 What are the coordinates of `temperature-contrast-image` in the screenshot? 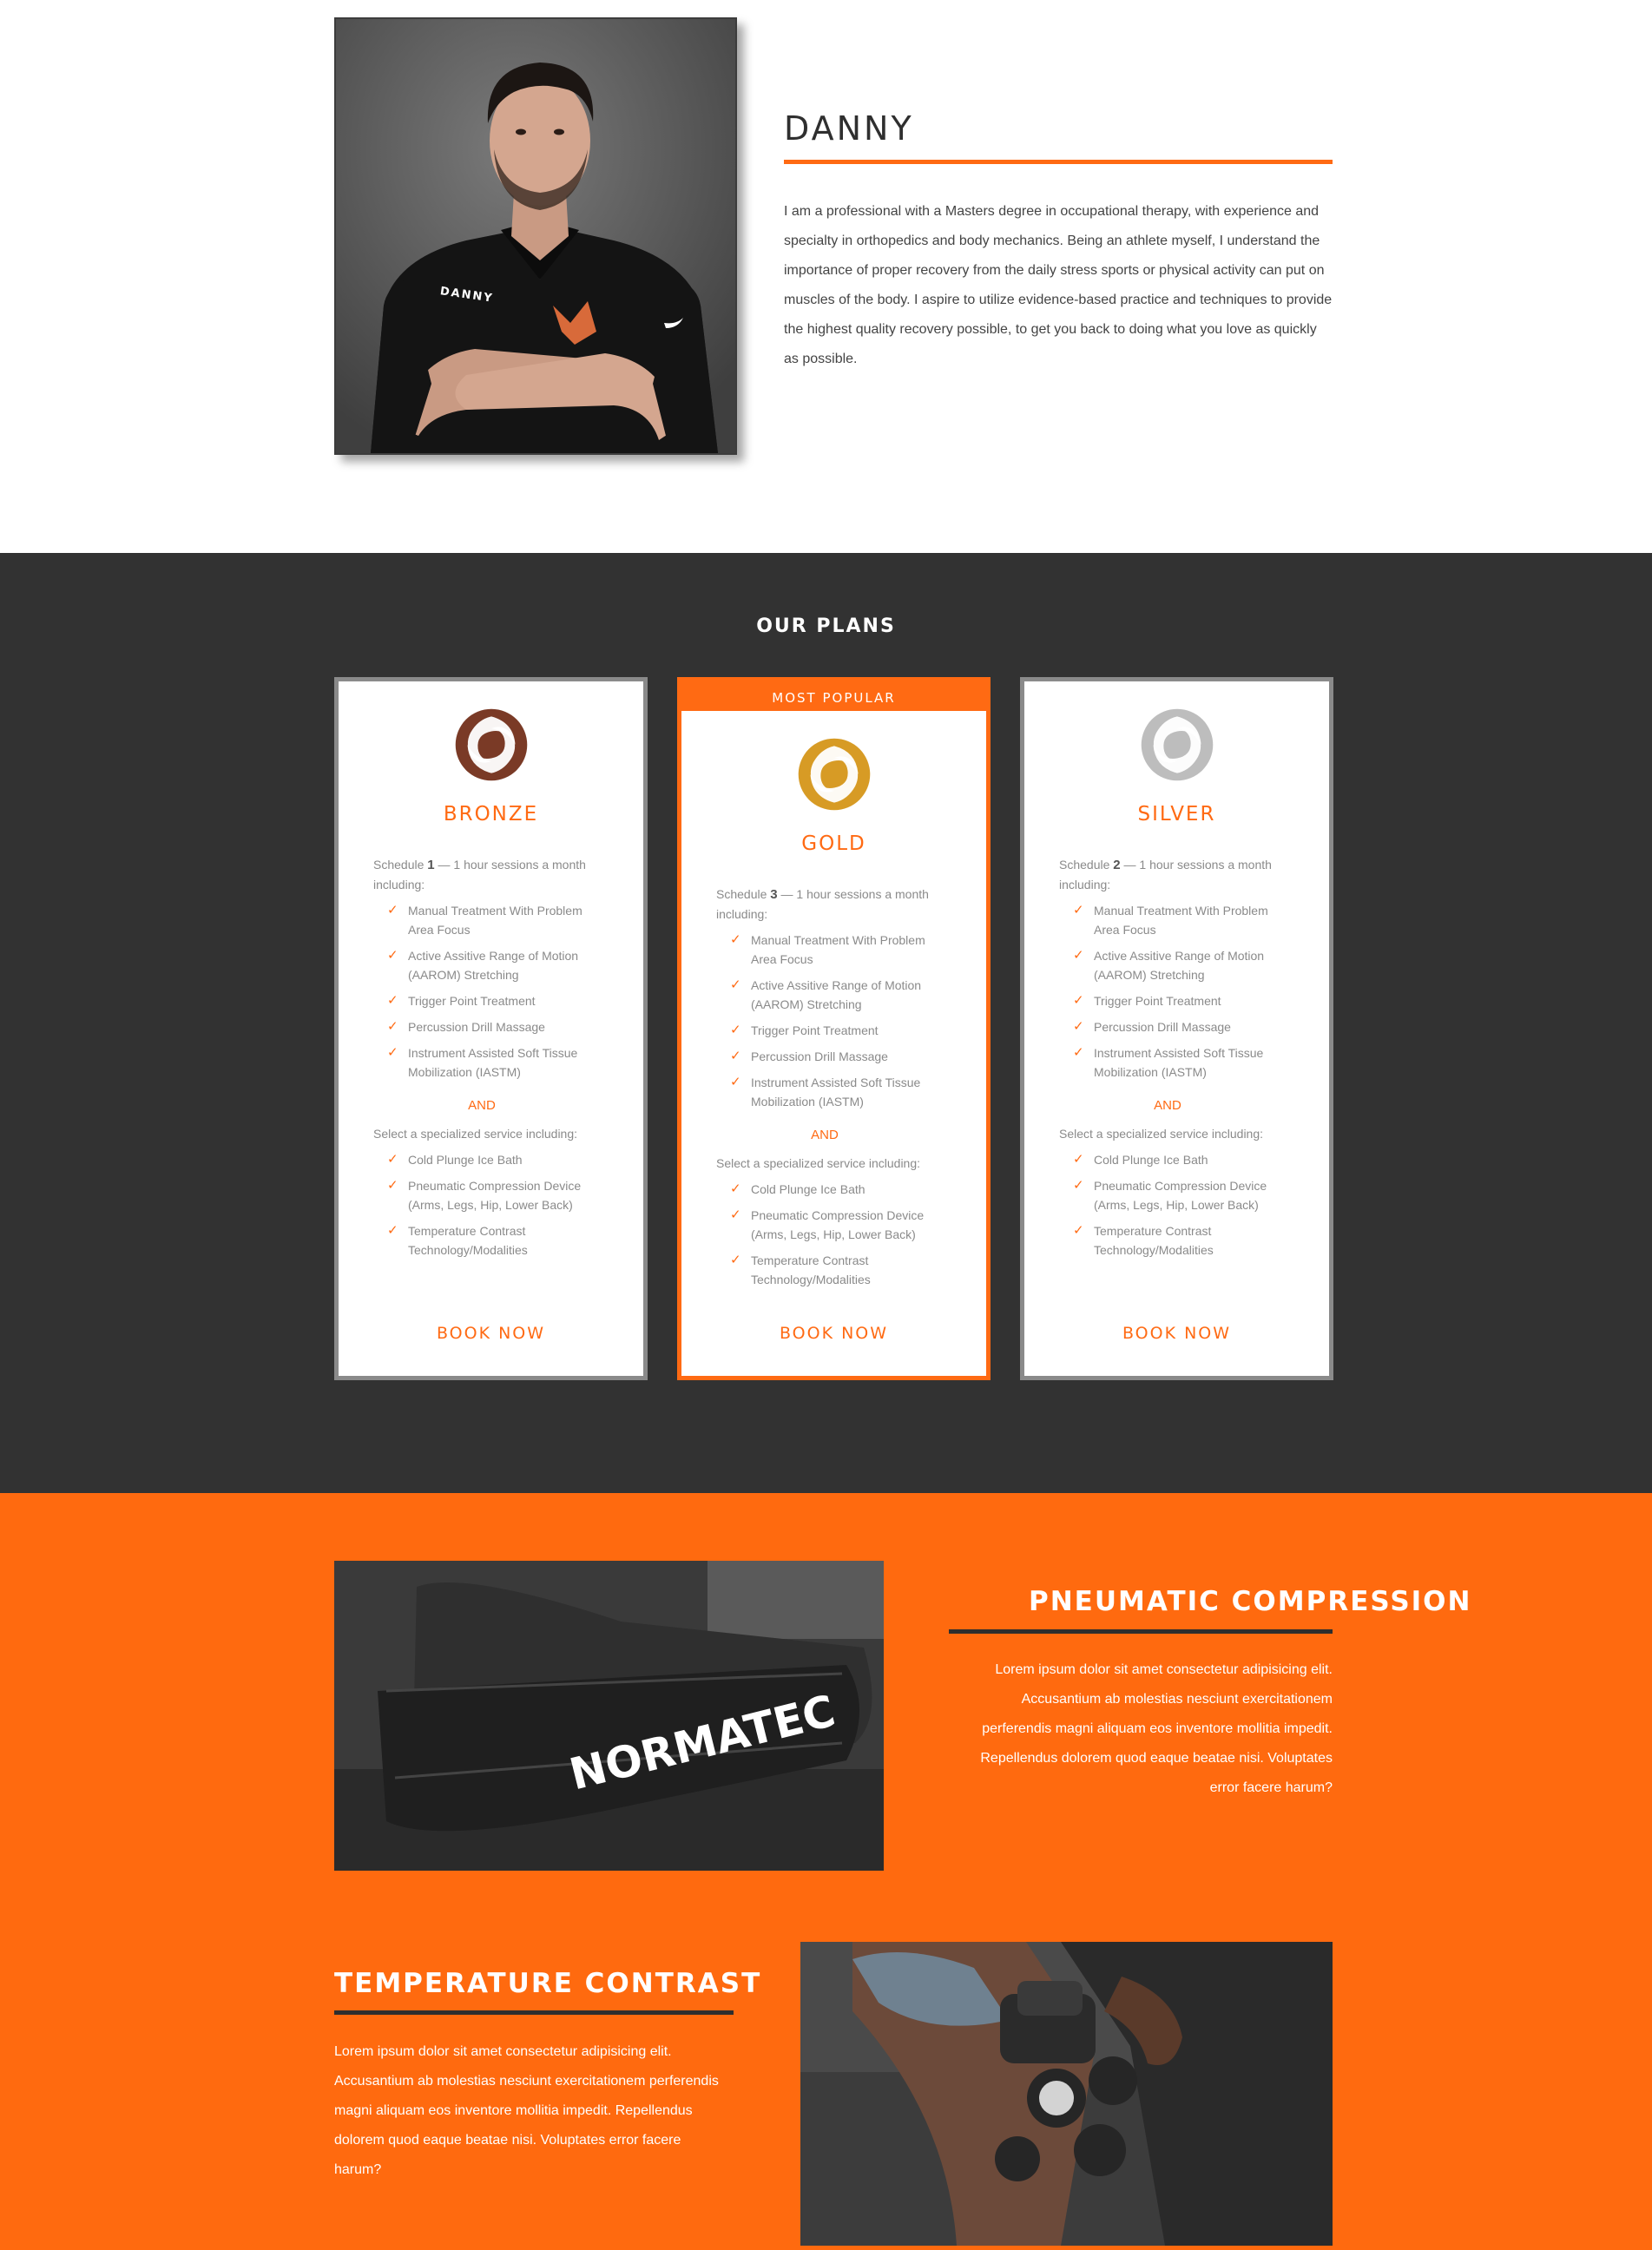 It's located at (1066, 2094).